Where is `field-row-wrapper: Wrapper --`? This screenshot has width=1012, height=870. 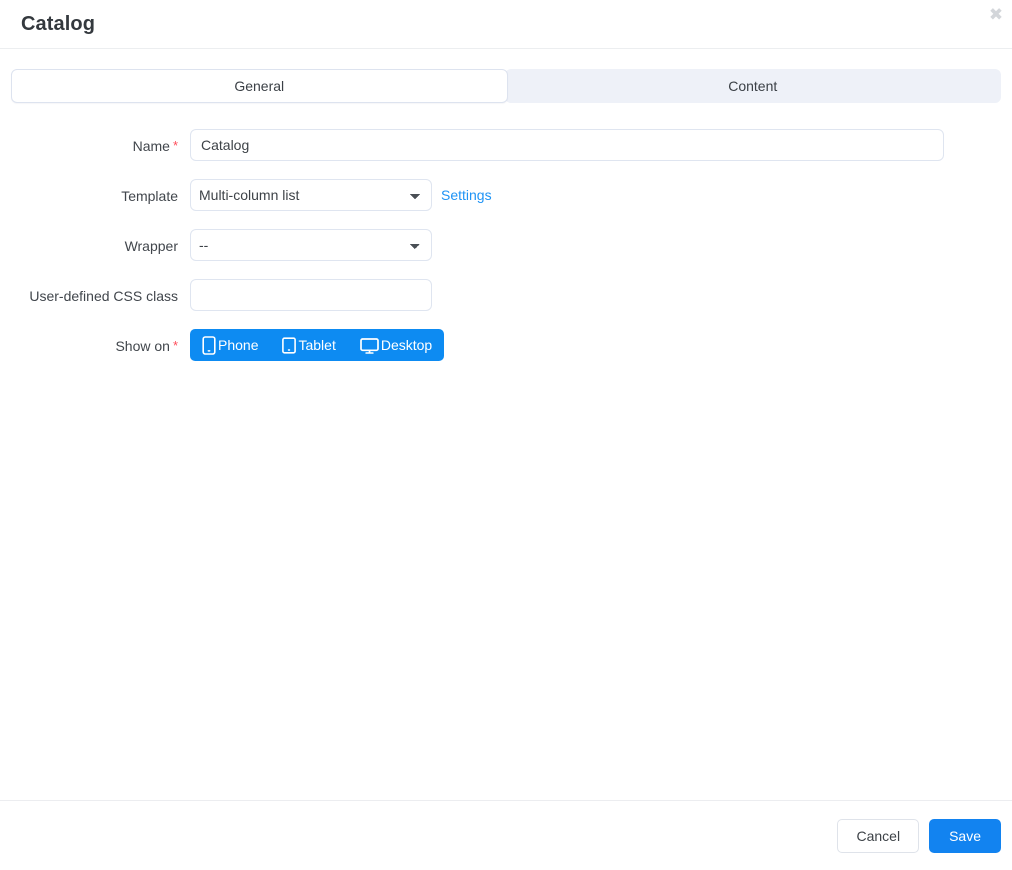
field-row-wrapper: Wrapper -- is located at coordinates (506, 245).